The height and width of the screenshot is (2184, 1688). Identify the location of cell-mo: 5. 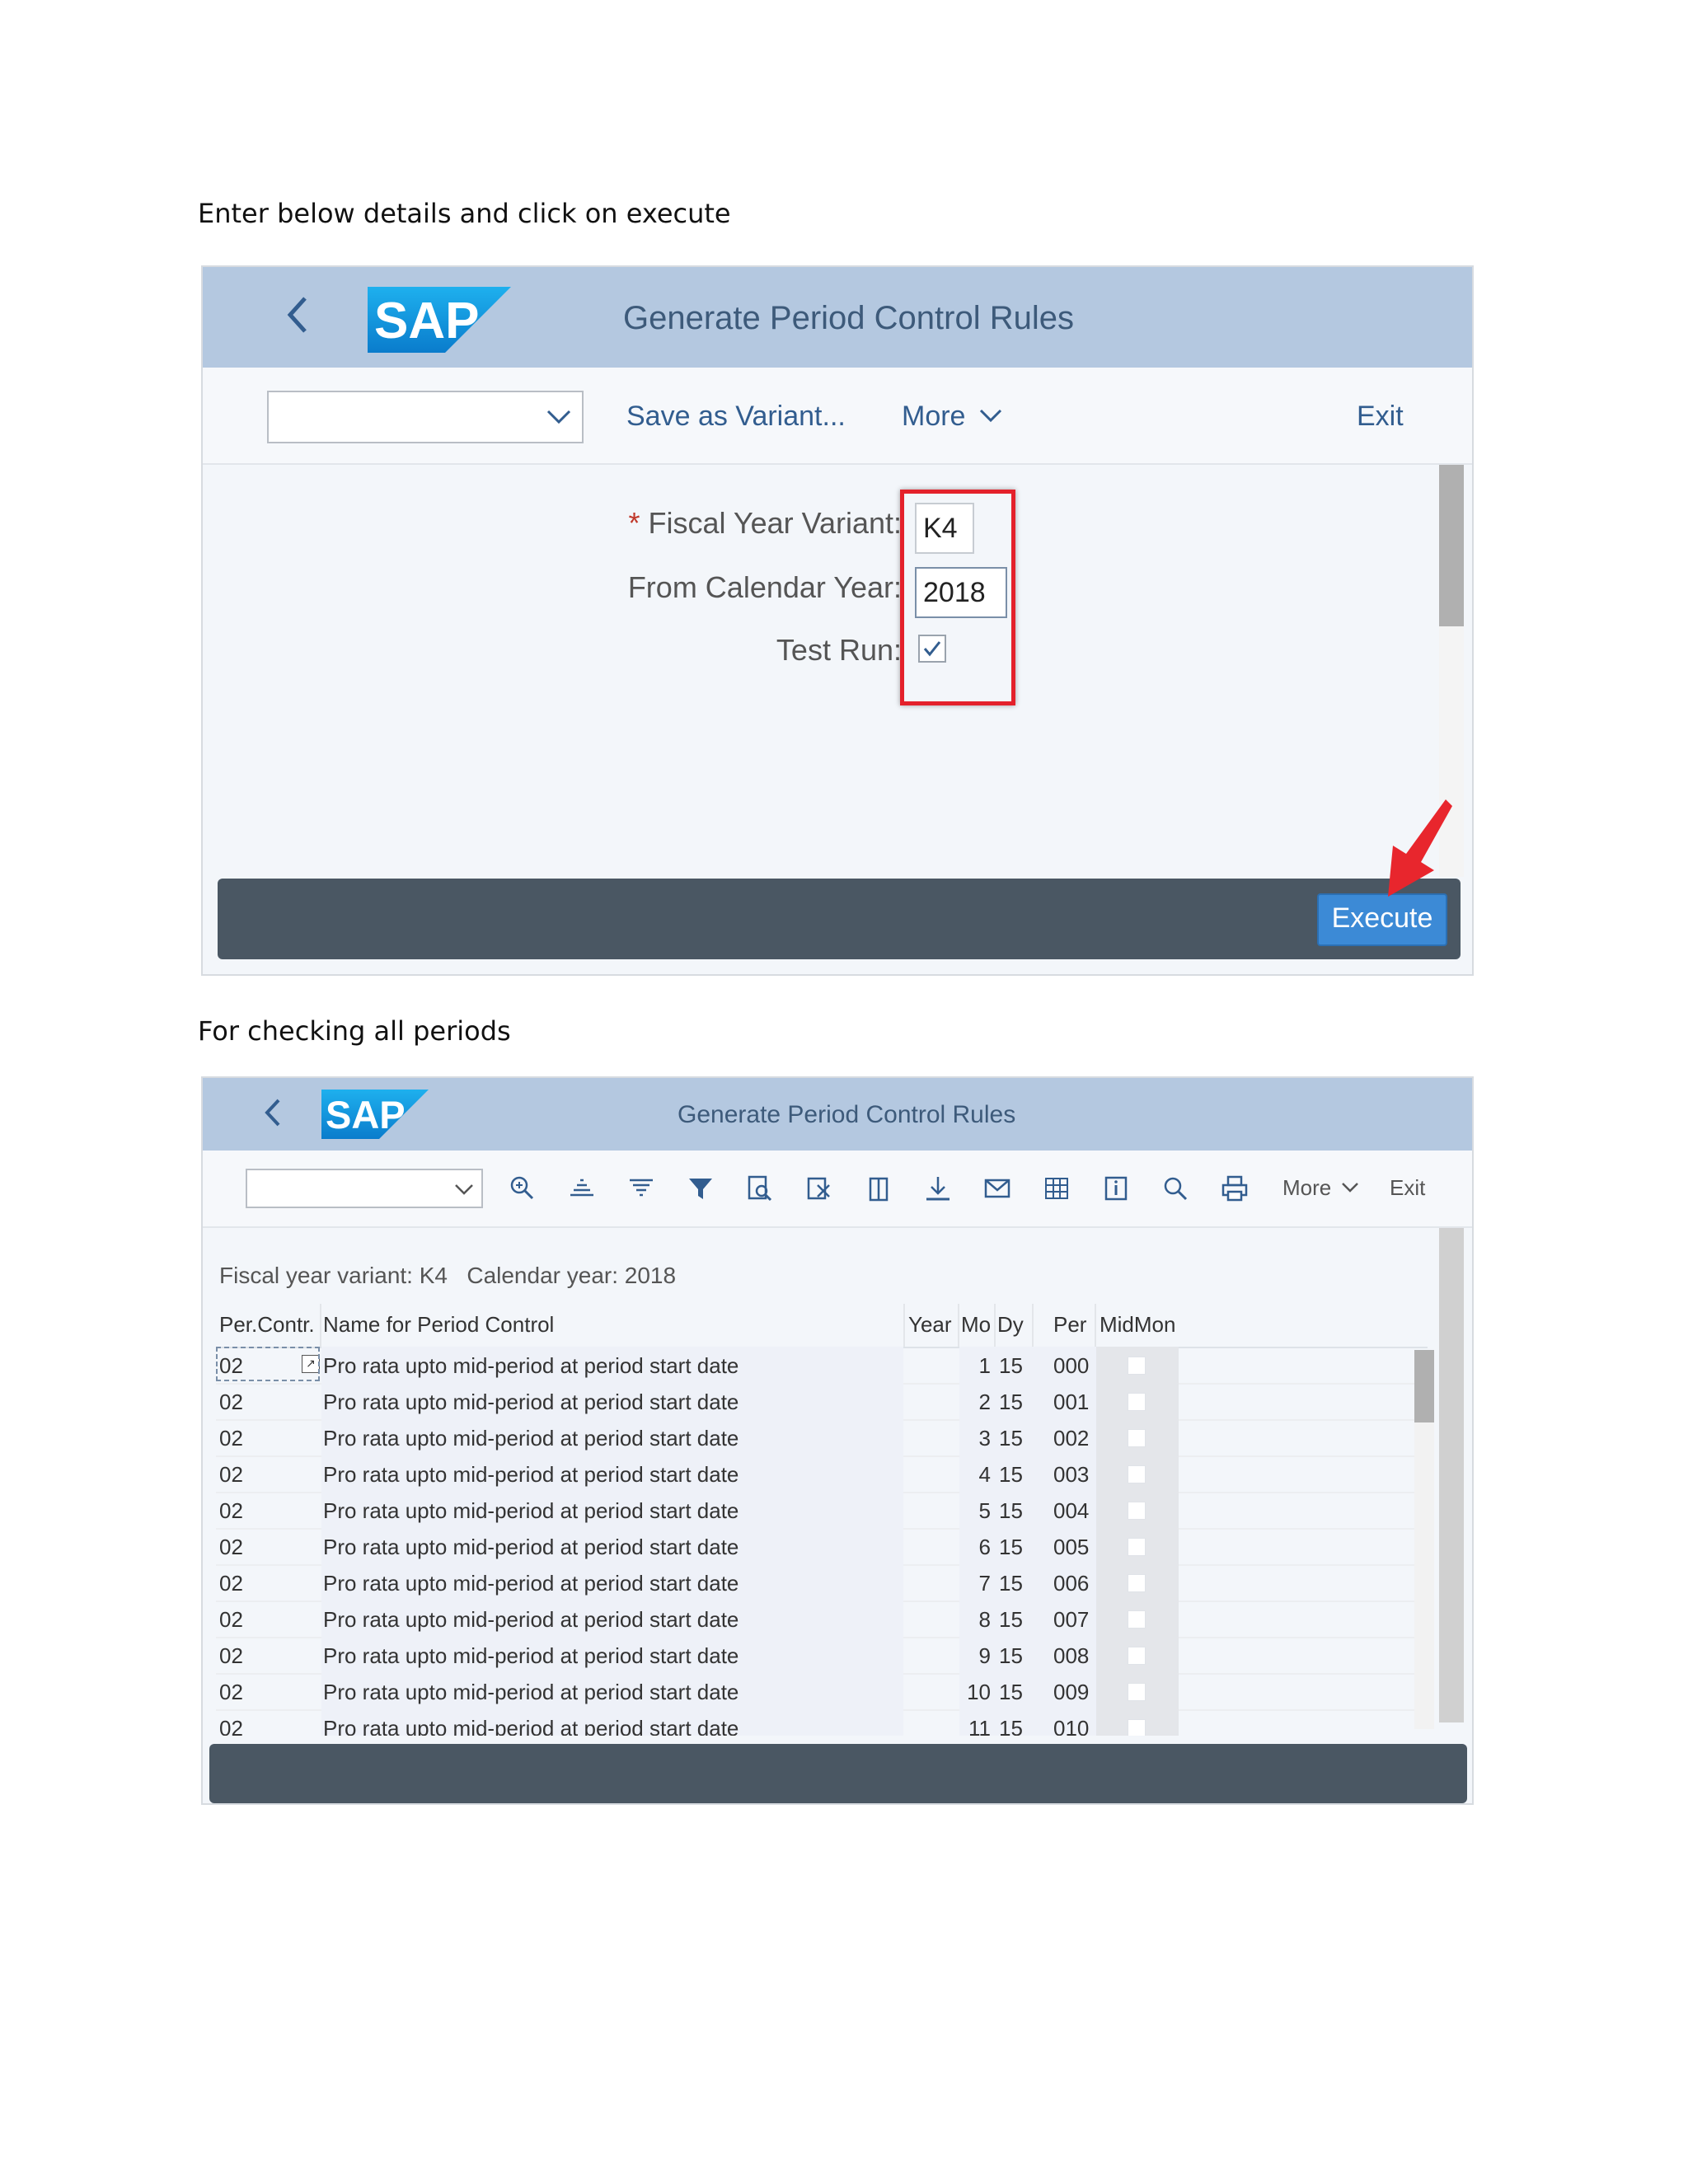
(975, 1511).